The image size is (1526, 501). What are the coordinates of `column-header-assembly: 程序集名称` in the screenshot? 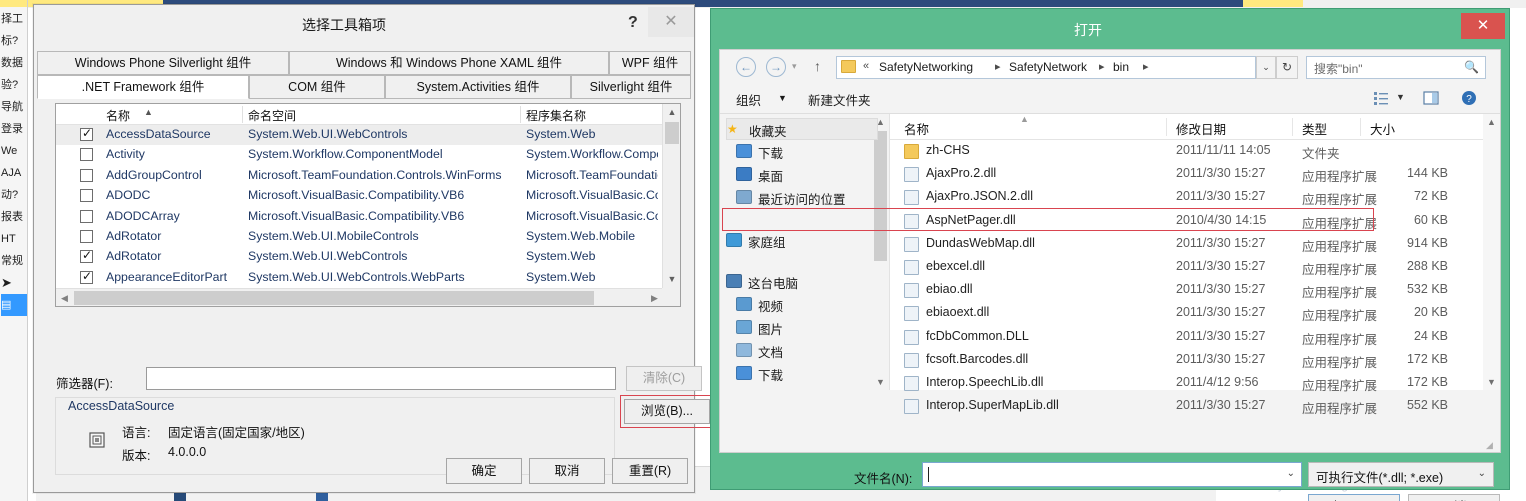 It's located at (556, 115).